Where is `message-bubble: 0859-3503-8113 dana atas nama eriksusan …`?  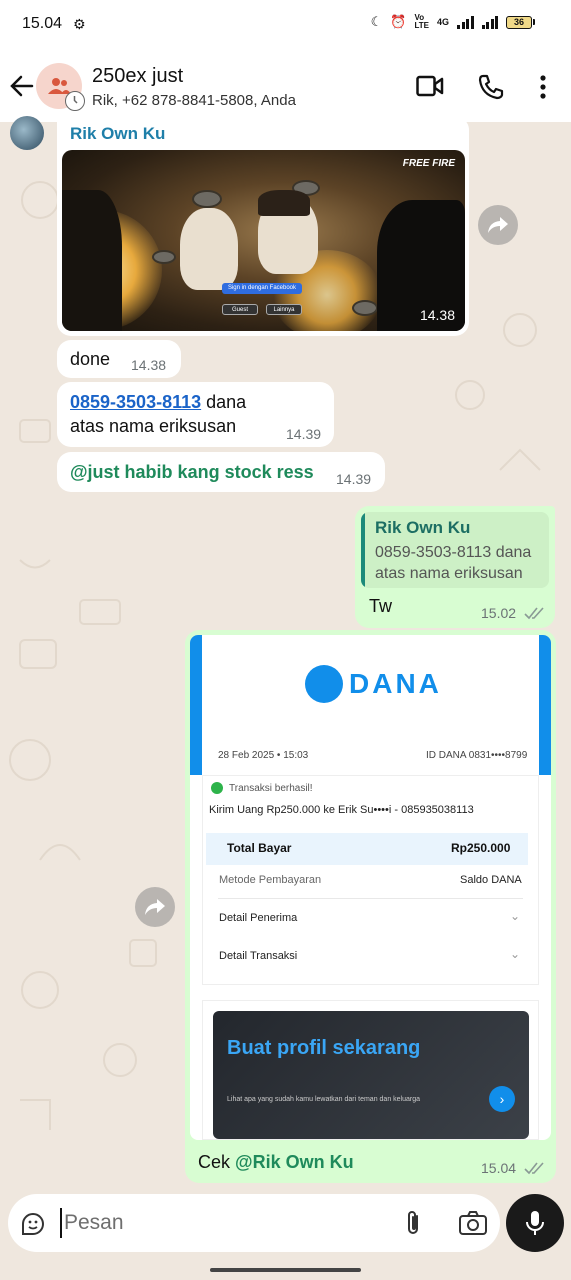
message-bubble: 0859-3503-8113 dana atas nama eriksusan … is located at coordinates (195, 414).